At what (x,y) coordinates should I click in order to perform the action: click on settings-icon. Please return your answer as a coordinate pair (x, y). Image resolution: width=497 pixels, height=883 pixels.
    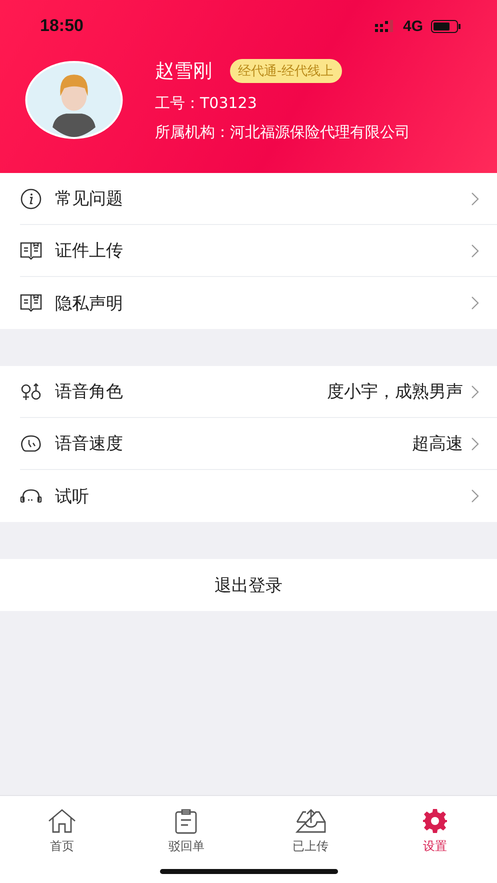
    Looking at the image, I should click on (435, 821).